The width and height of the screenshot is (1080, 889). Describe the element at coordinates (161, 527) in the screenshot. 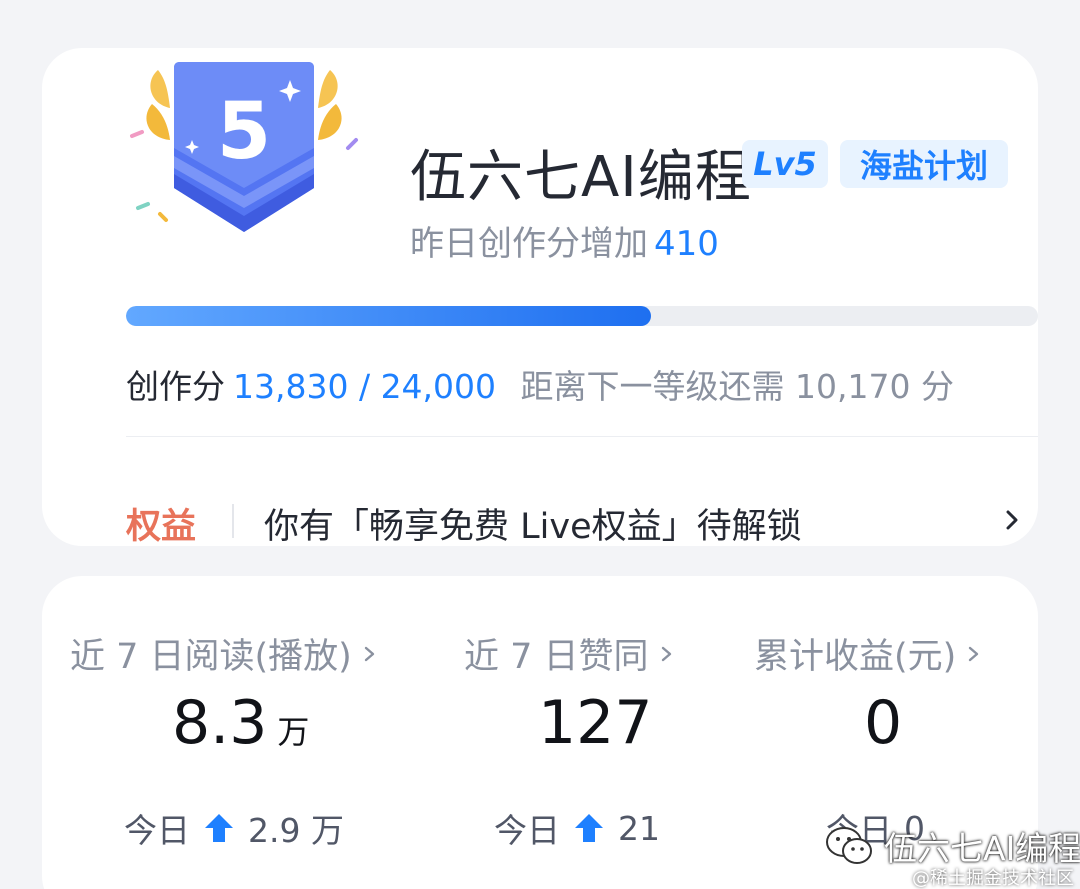

I see `rights-label: 权益` at that location.